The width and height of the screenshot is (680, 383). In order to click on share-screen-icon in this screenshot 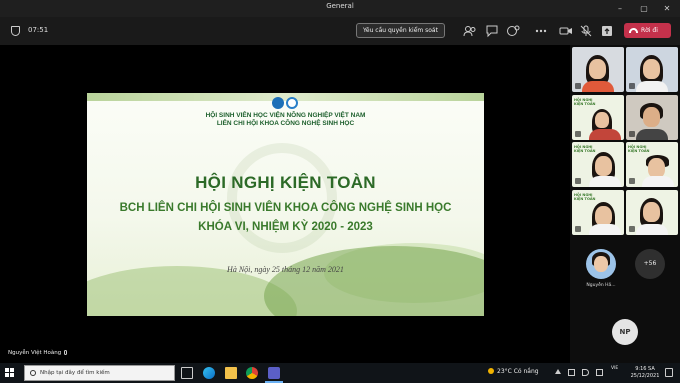, I will do `click(607, 31)`.